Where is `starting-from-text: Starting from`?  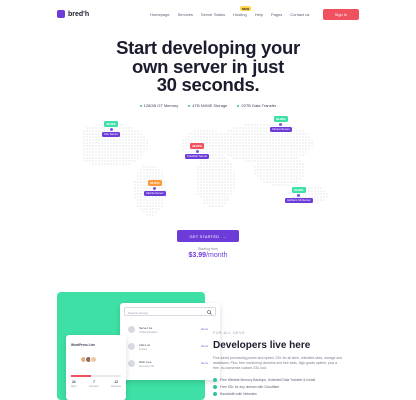
starting-from-text: Starting from is located at coordinates (208, 249).